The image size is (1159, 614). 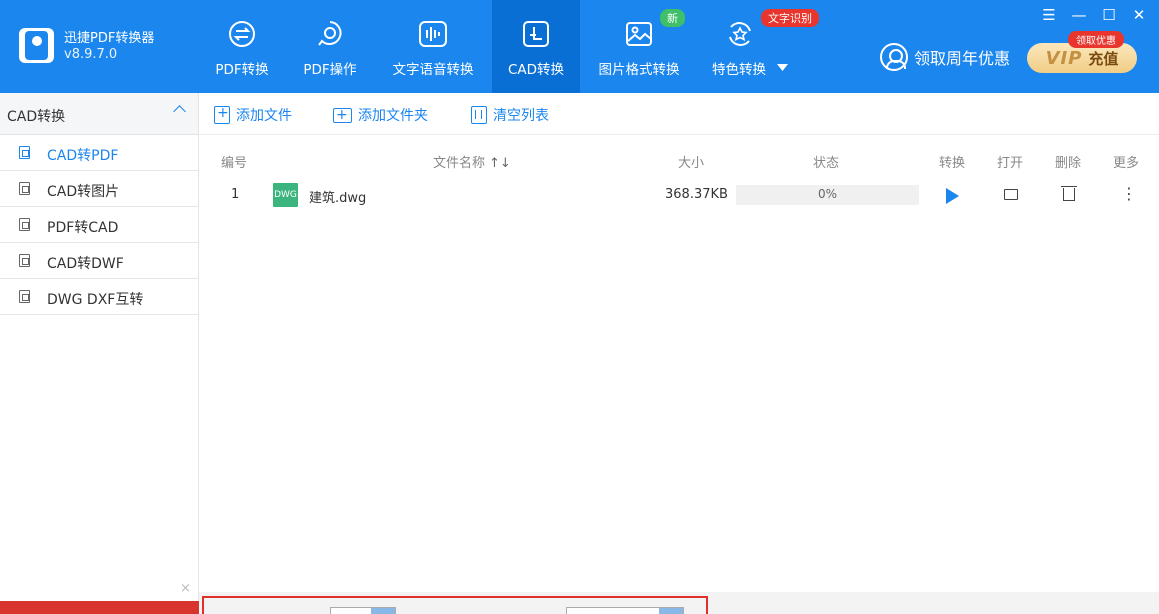 What do you see at coordinates (24, 152) in the screenshot?
I see `pdf-doc-icon` at bounding box center [24, 152].